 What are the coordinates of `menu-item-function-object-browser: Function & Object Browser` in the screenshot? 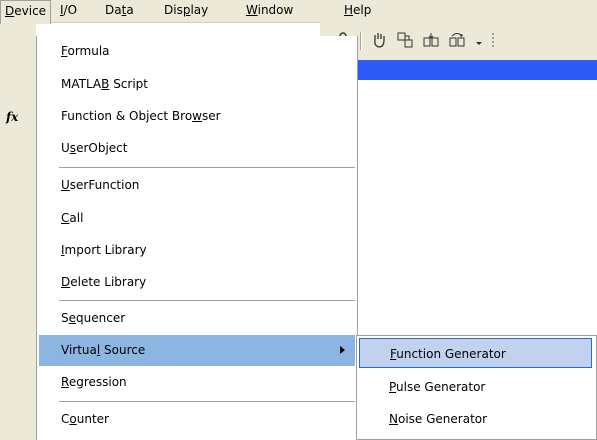 It's located at (197, 116).